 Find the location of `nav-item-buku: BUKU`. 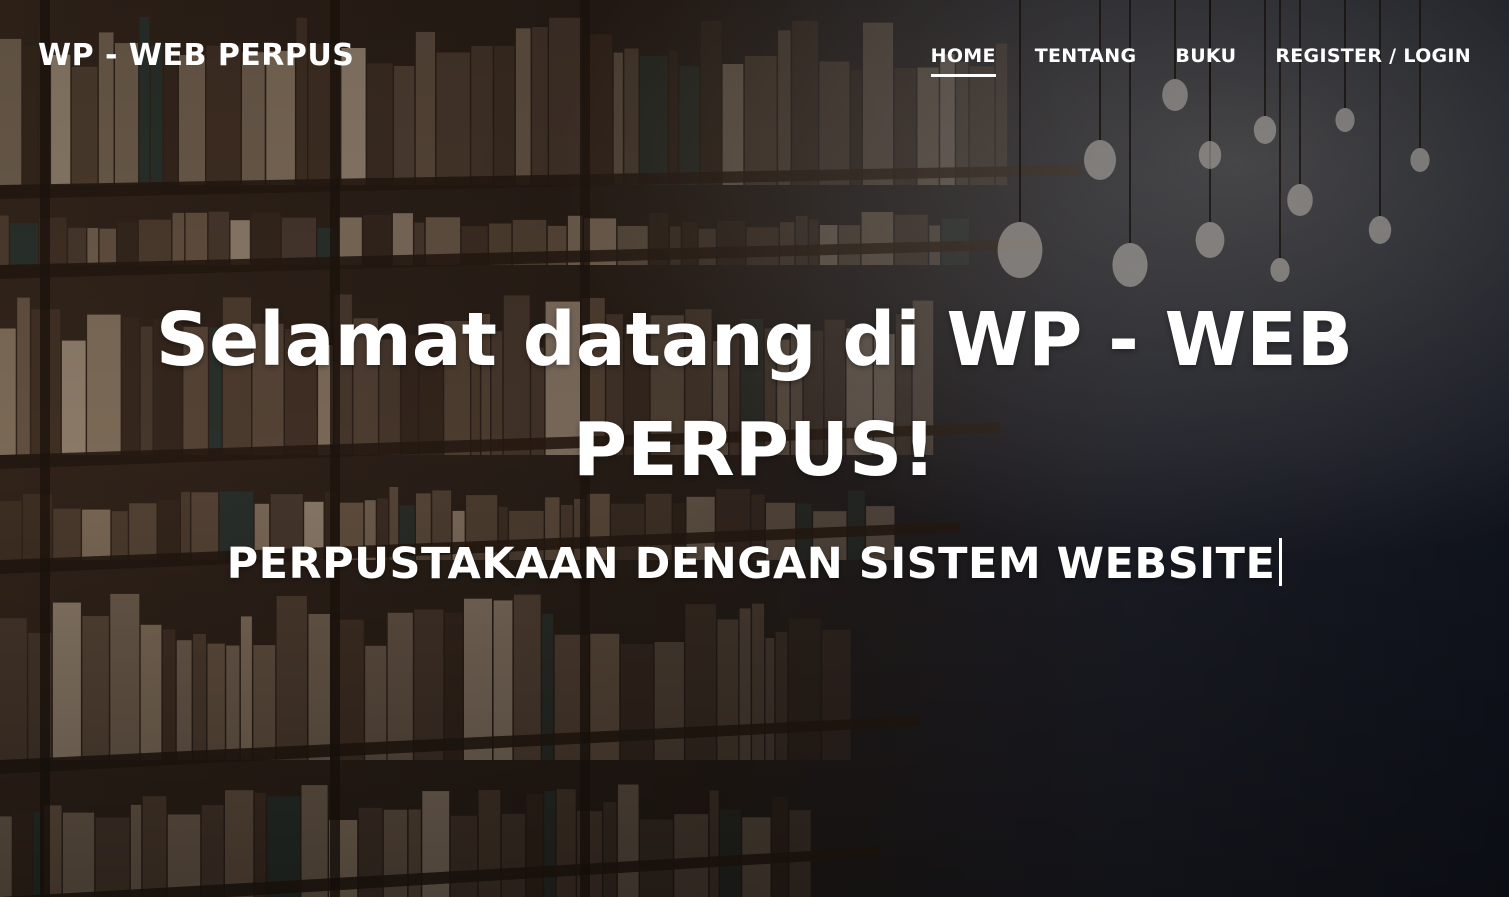

nav-item-buku: BUKU is located at coordinates (1205, 61).